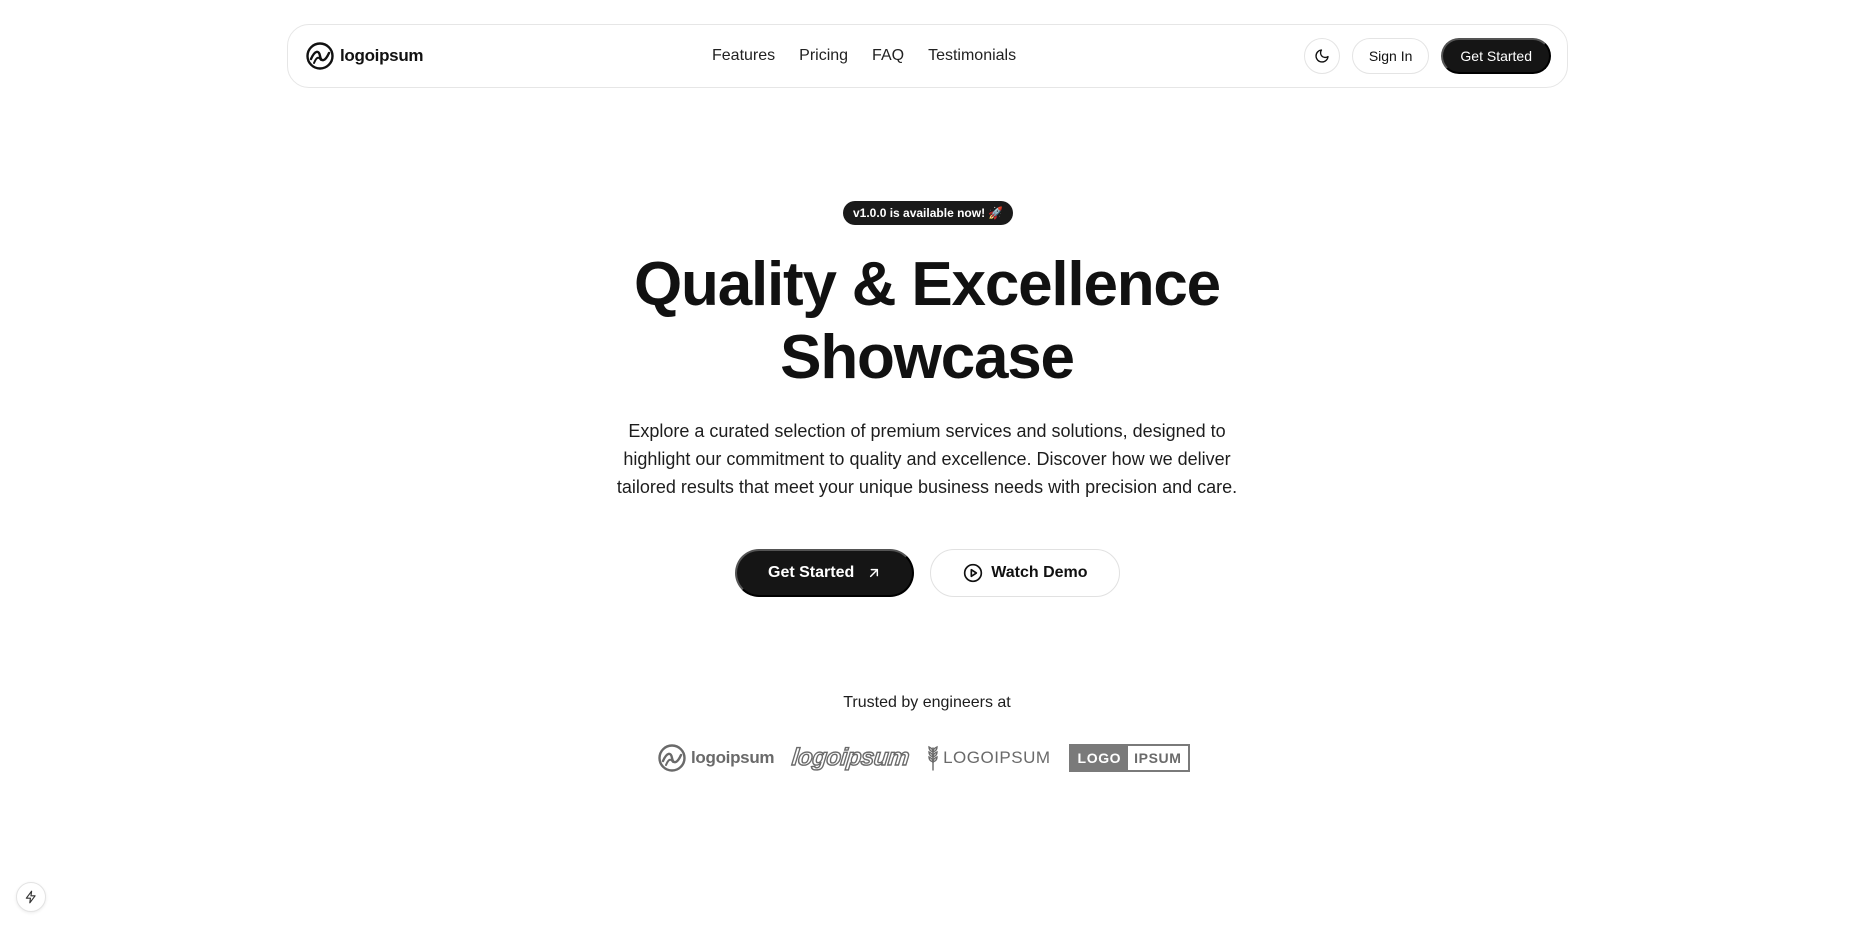 This screenshot has width=1854, height=927. I want to click on header-get-started-button: Get Started, so click(1496, 56).